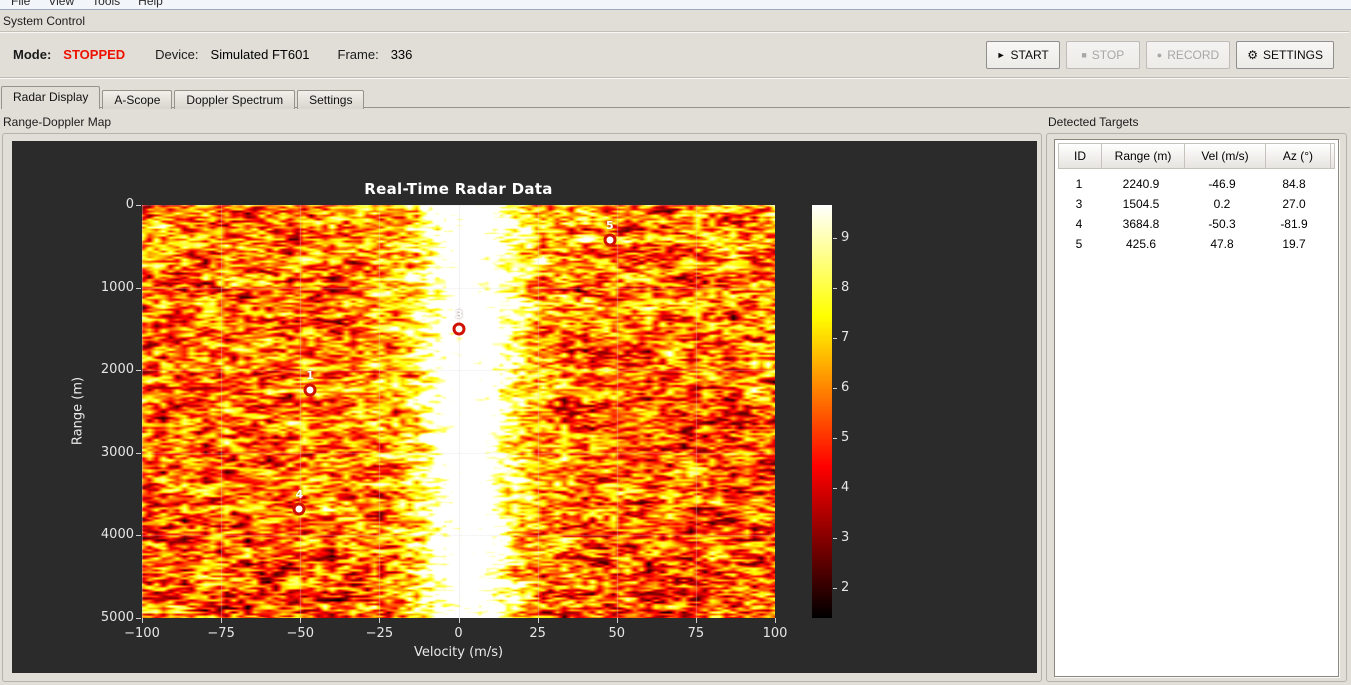  Describe the element at coordinates (845, 487) in the screenshot. I see `colorbar-tick-label: 4` at that location.